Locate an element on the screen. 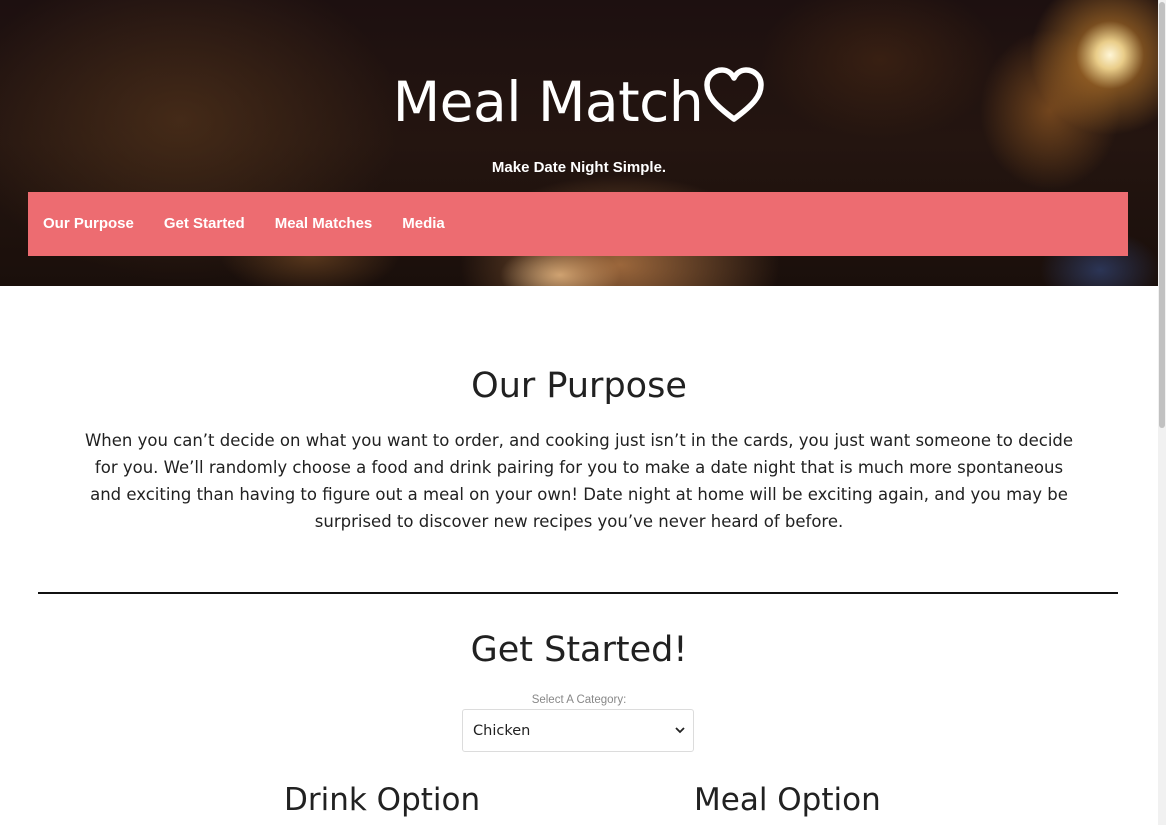 Image resolution: width=1166 pixels, height=825 pixels. drink-option-heading: Drink Option is located at coordinates (382, 800).